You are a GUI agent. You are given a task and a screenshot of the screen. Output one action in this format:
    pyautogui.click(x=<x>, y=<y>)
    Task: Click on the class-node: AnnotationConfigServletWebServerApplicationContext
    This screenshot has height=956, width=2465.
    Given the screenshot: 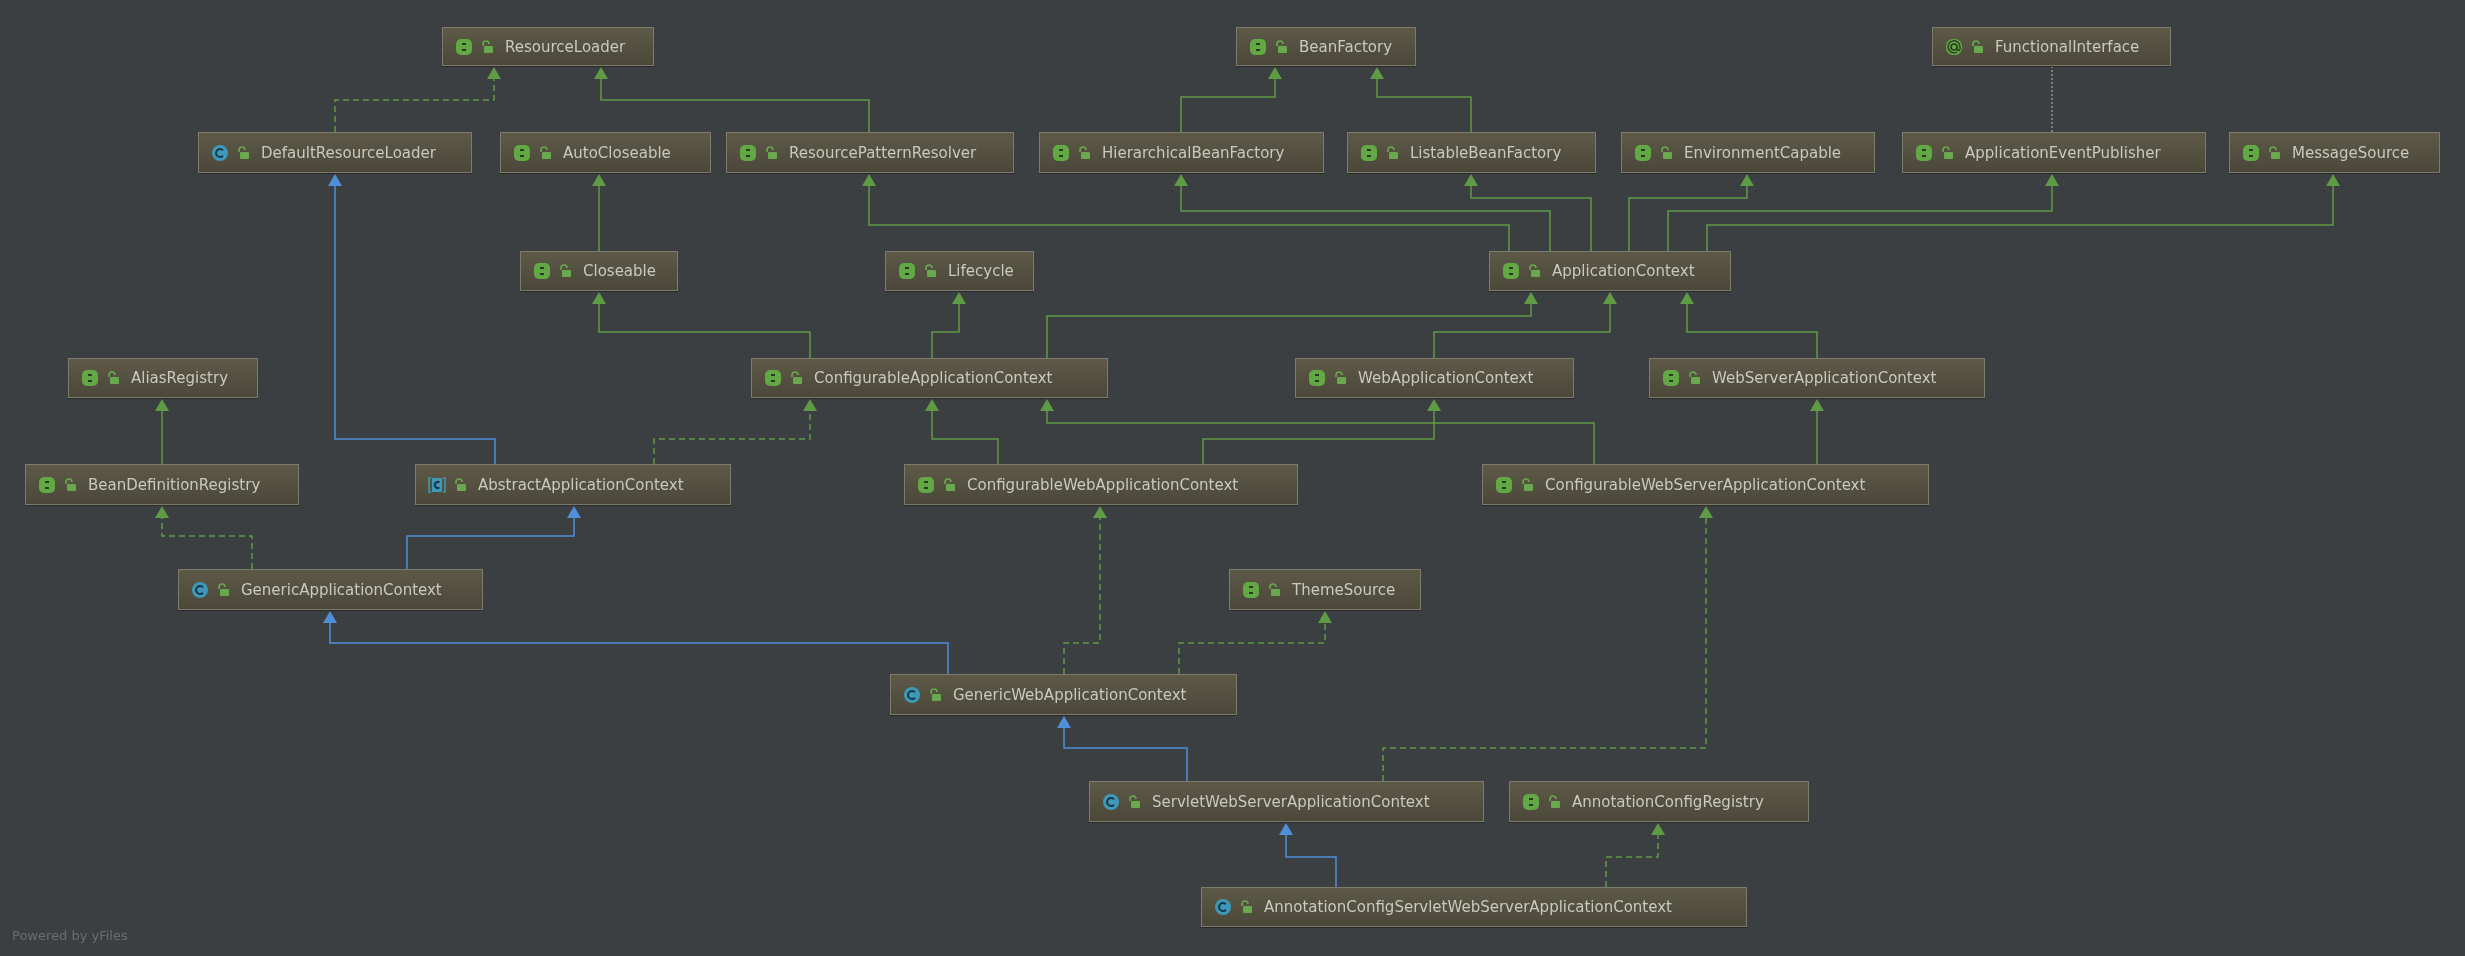 What is the action you would take?
    pyautogui.click(x=1474, y=907)
    